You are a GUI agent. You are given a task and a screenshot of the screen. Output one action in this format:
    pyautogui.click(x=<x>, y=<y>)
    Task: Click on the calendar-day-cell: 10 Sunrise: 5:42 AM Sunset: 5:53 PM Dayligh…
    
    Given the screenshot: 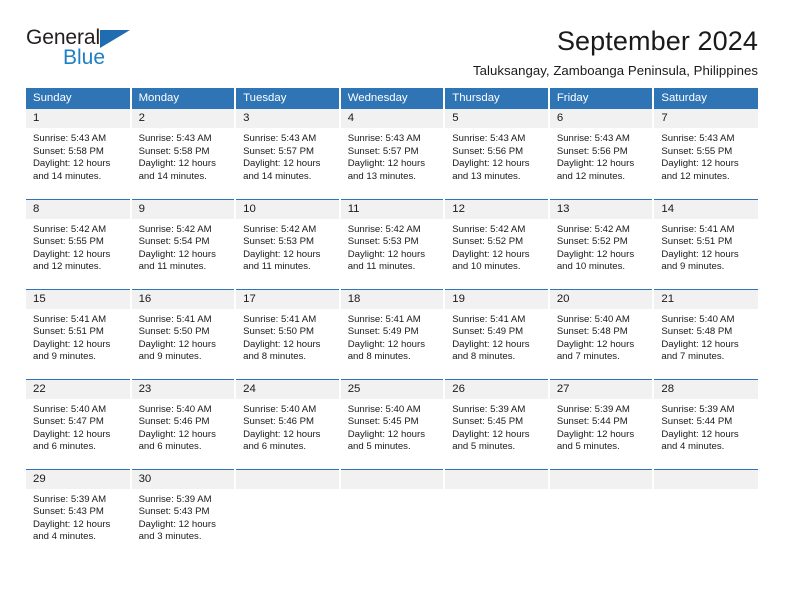 What is the action you would take?
    pyautogui.click(x=288, y=243)
    